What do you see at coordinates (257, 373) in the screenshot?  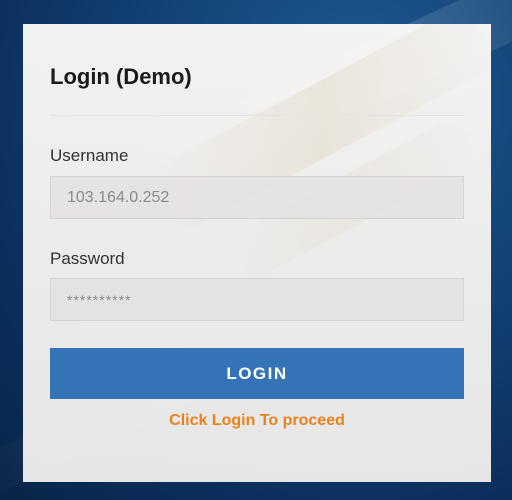 I see `login-button: LOGIN` at bounding box center [257, 373].